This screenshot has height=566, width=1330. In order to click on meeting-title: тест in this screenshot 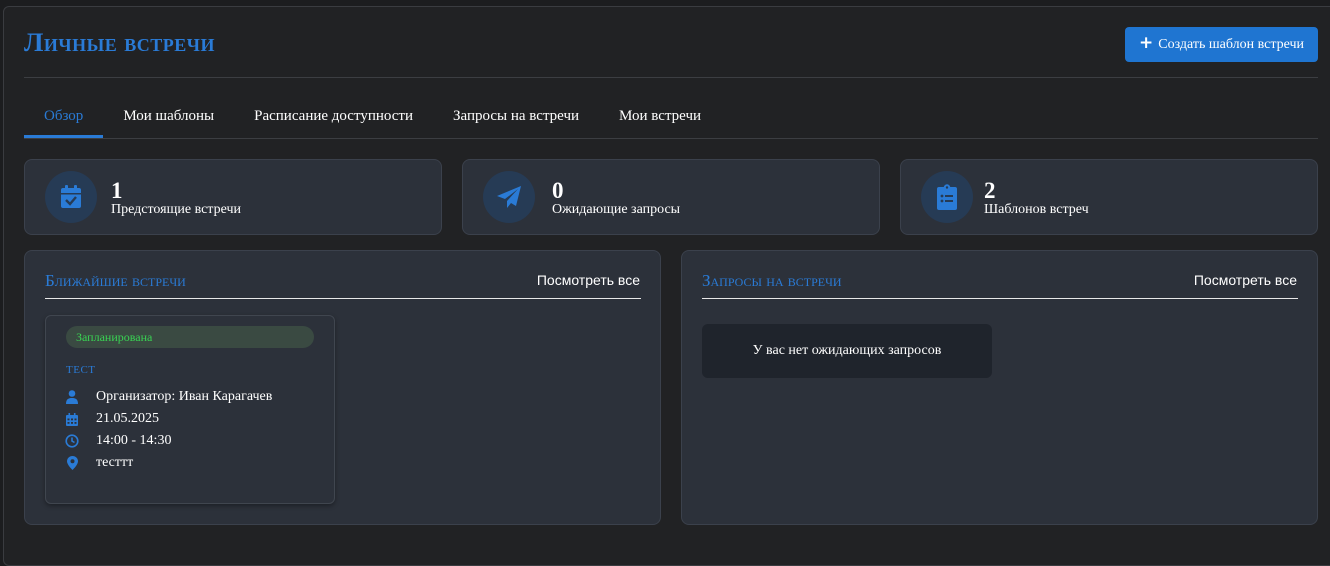, I will do `click(81, 369)`.